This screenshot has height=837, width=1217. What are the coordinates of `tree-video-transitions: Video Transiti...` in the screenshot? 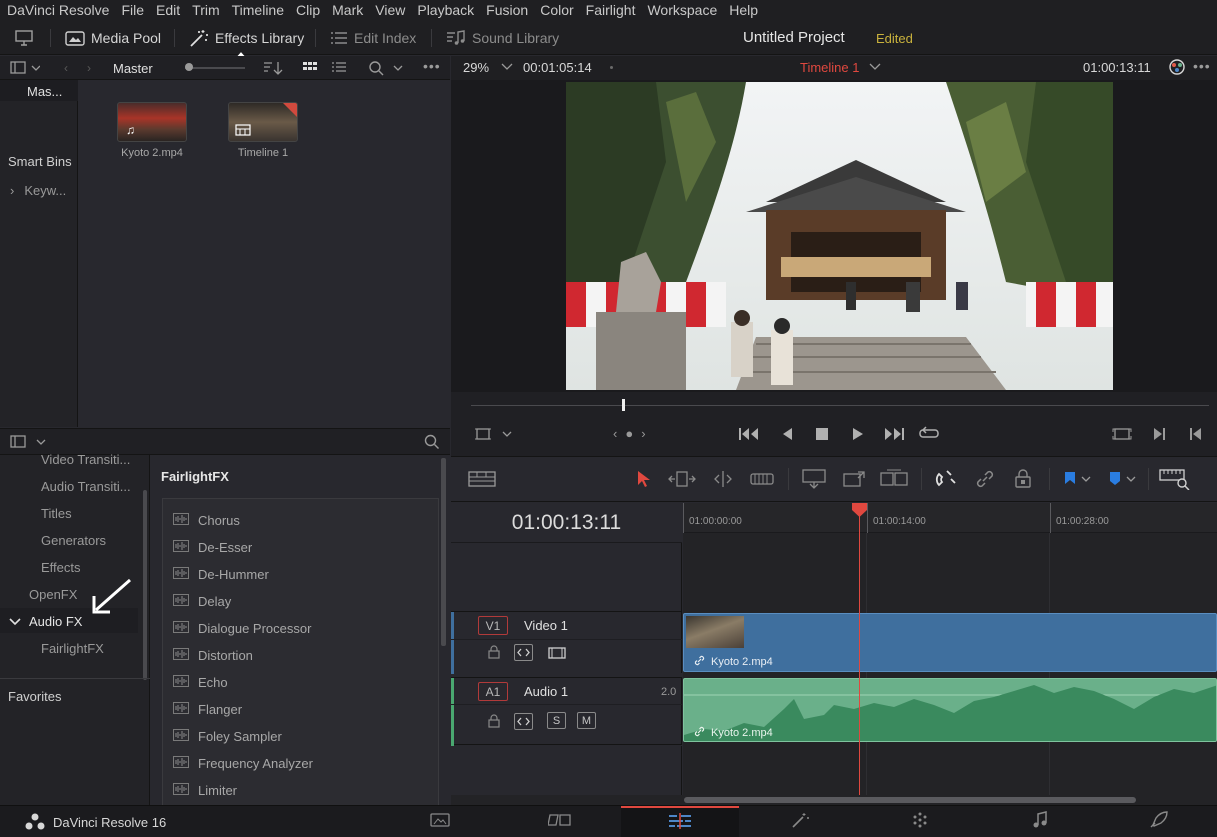 It's located at (85, 459).